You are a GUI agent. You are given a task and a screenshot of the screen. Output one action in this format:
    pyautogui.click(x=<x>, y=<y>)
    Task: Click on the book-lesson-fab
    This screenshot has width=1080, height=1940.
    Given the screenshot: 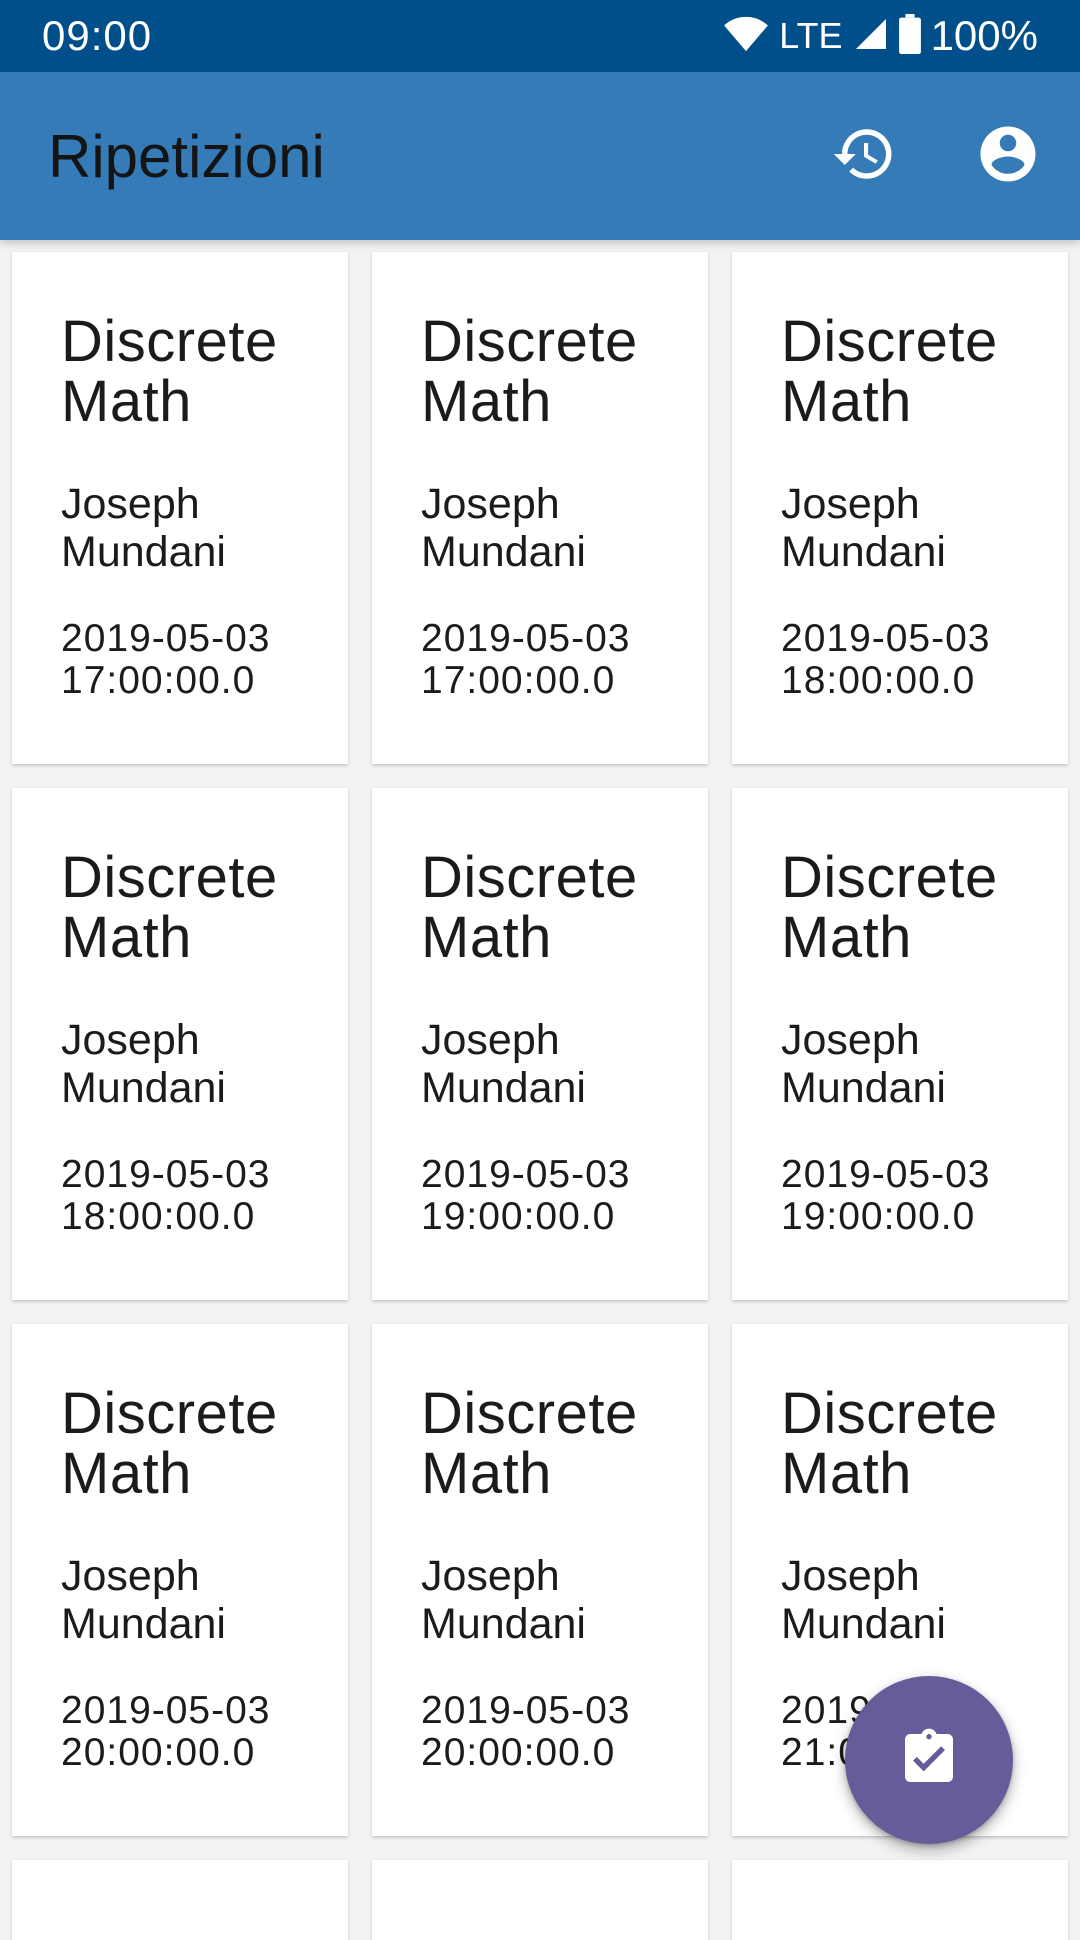 What is the action you would take?
    pyautogui.click(x=929, y=1760)
    